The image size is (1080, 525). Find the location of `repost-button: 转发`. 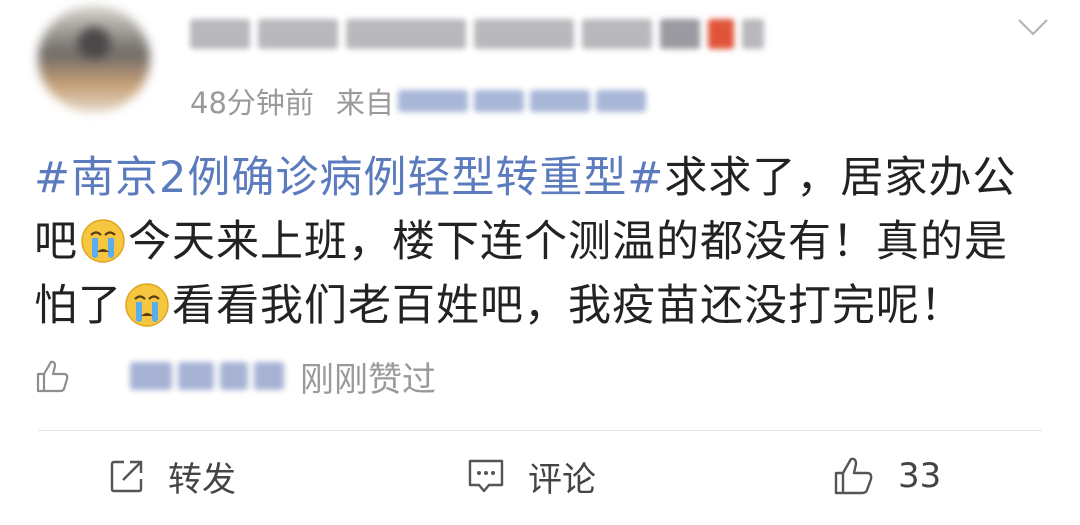

repost-button: 转发 is located at coordinates (172, 476).